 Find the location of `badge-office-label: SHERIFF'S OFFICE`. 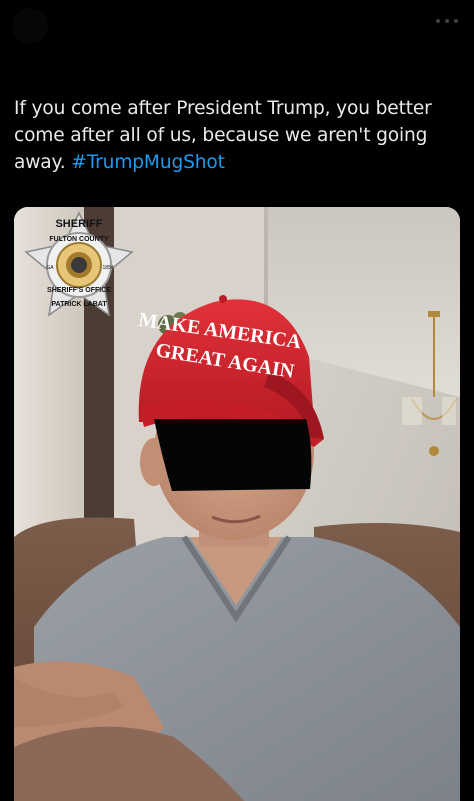

badge-office-label: SHERIFF'S OFFICE is located at coordinates (79, 290).